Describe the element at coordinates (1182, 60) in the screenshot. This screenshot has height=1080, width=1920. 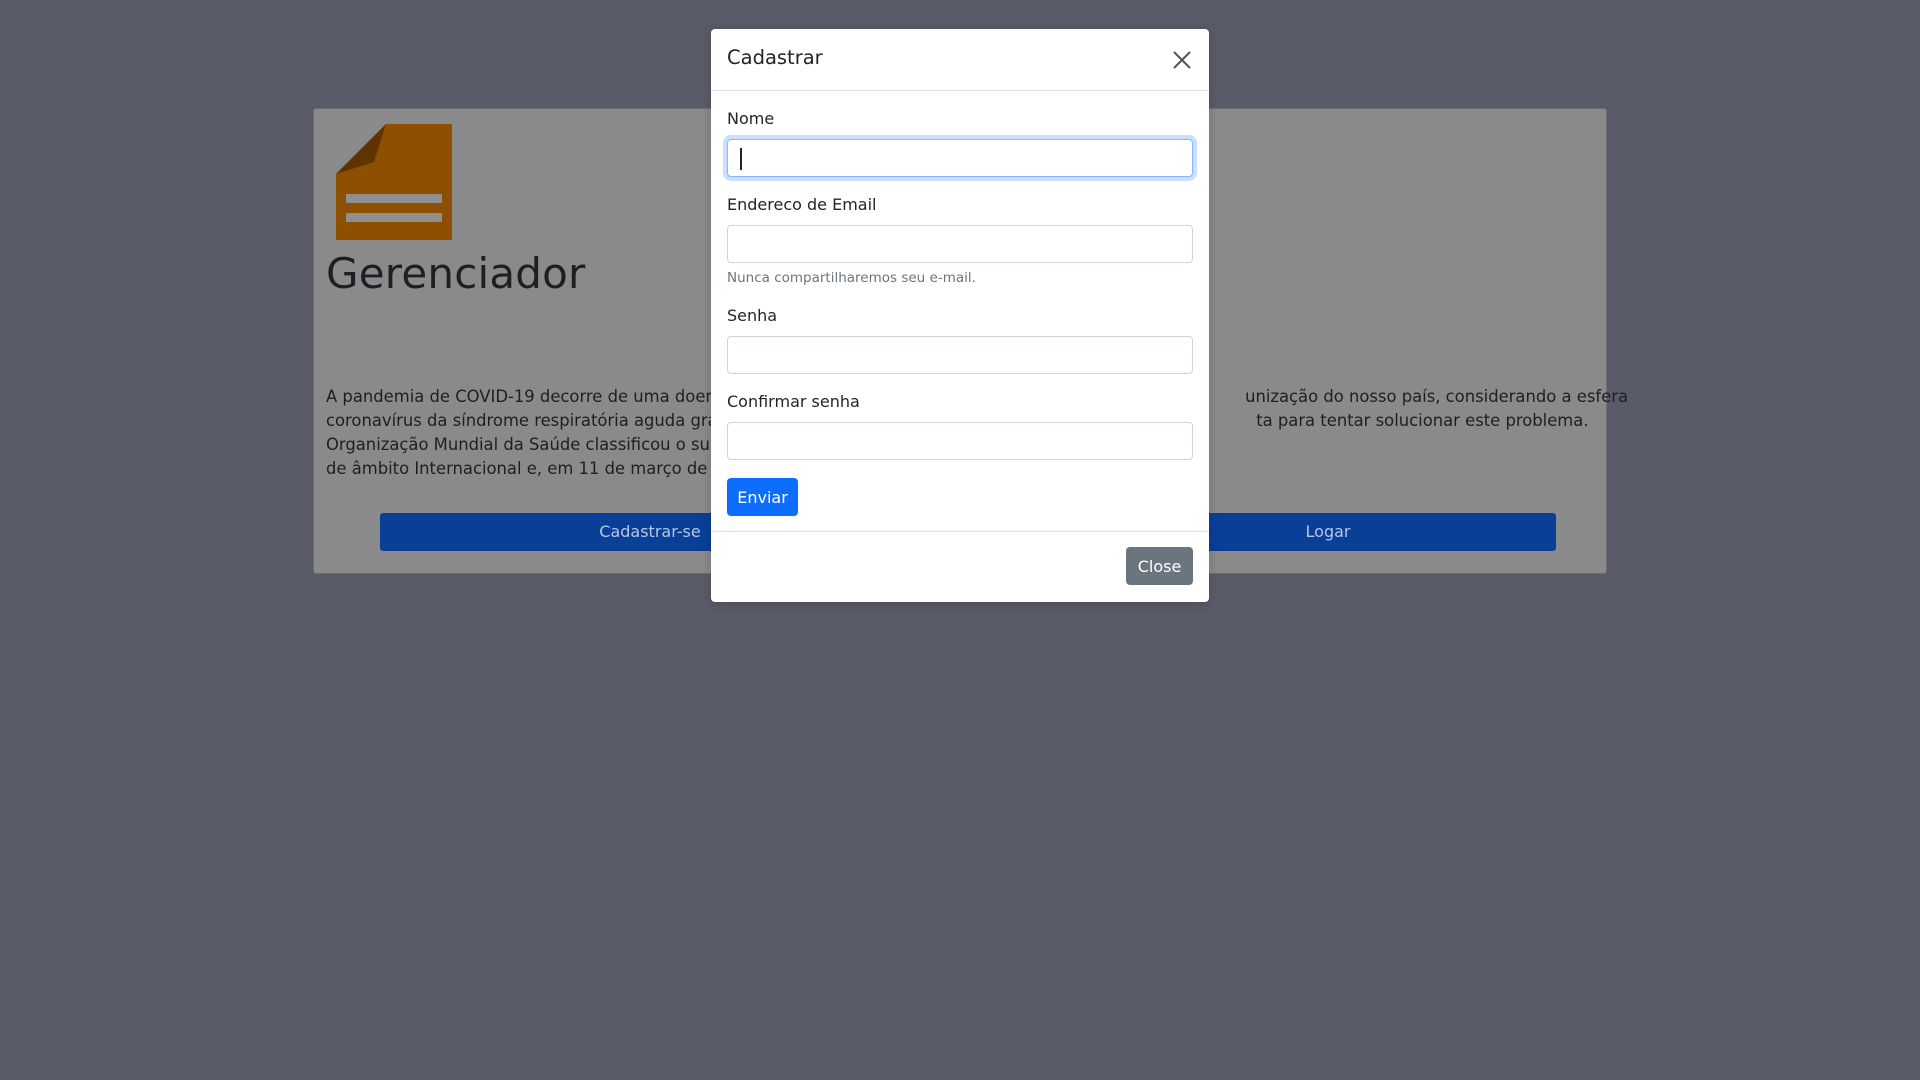
I see `close-icon` at that location.